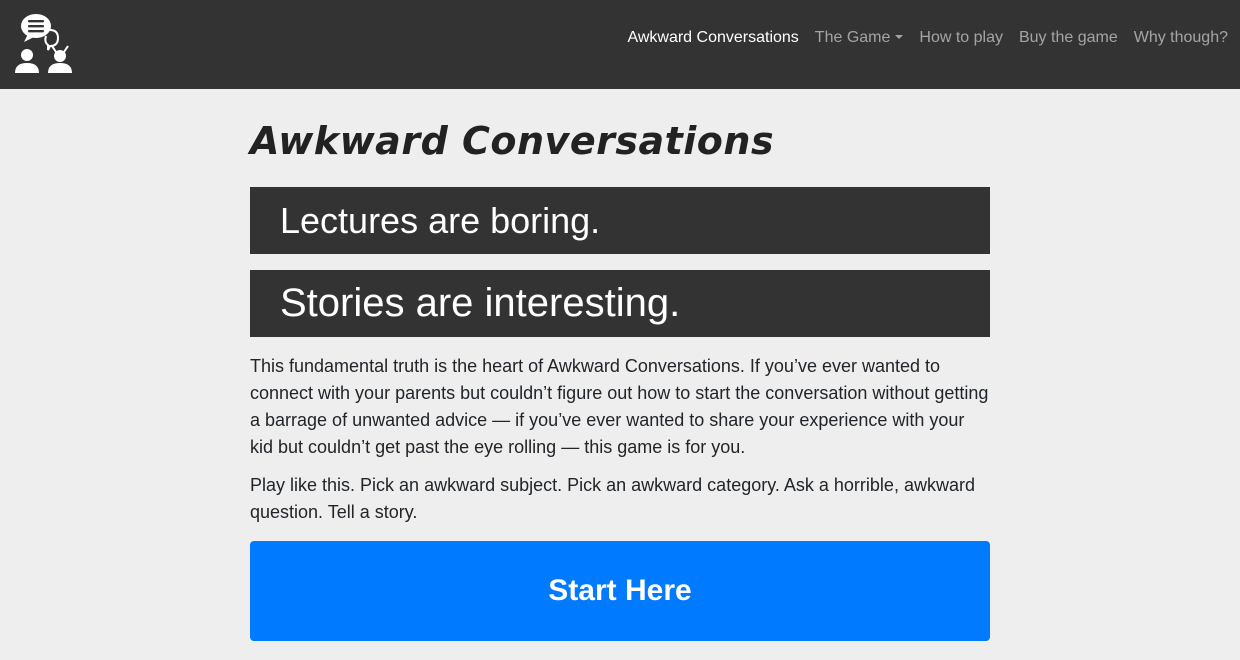 The height and width of the screenshot is (660, 1240). I want to click on start-here-button: Start Here, so click(620, 591).